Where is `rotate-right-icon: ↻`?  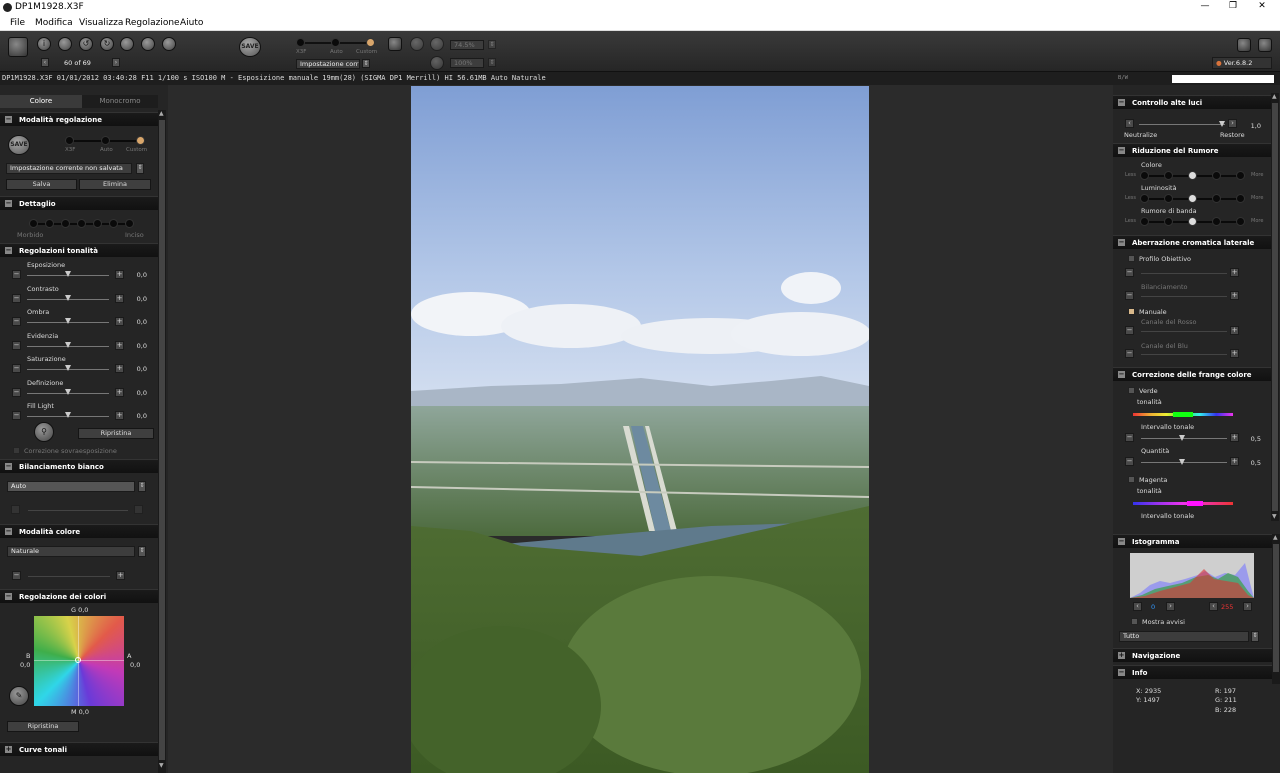
rotate-right-icon: ↻ is located at coordinates (107, 44).